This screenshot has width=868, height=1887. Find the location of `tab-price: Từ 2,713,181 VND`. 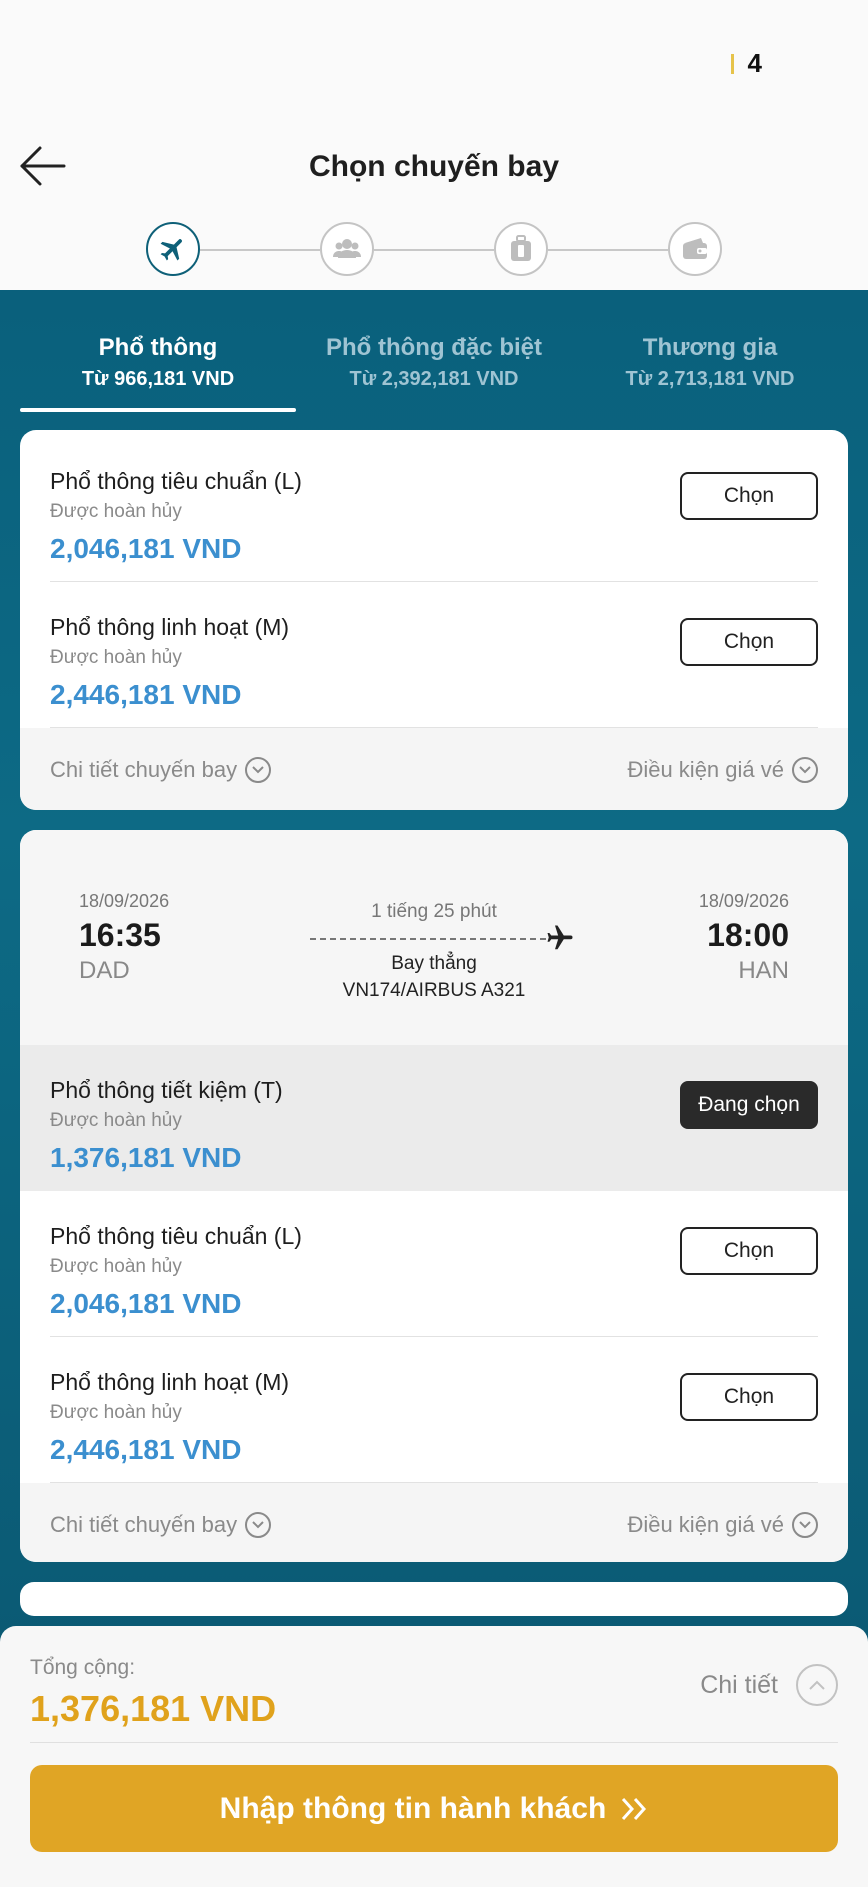

tab-price: Từ 2,713,181 VND is located at coordinates (710, 379).